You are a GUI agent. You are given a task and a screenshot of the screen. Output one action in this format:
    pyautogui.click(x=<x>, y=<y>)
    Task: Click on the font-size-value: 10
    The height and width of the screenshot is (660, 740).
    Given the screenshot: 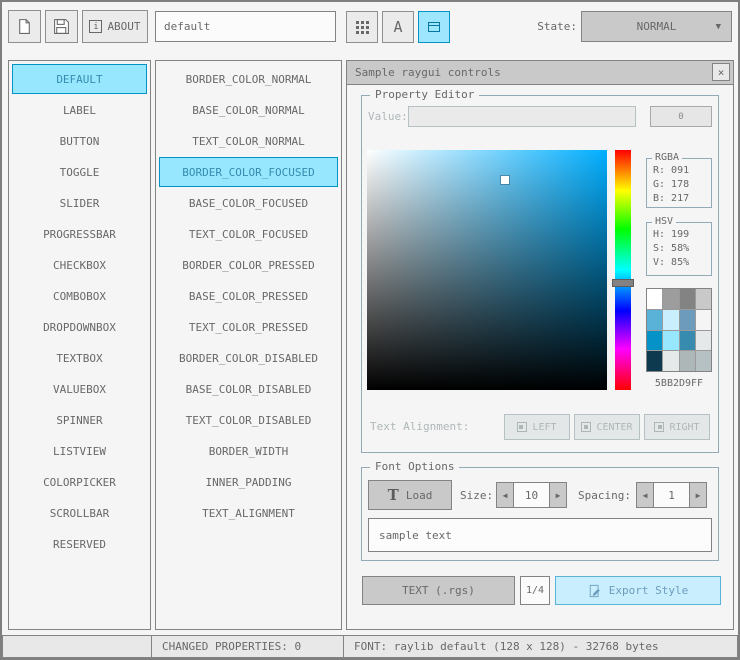 What is the action you would take?
    pyautogui.click(x=531, y=495)
    